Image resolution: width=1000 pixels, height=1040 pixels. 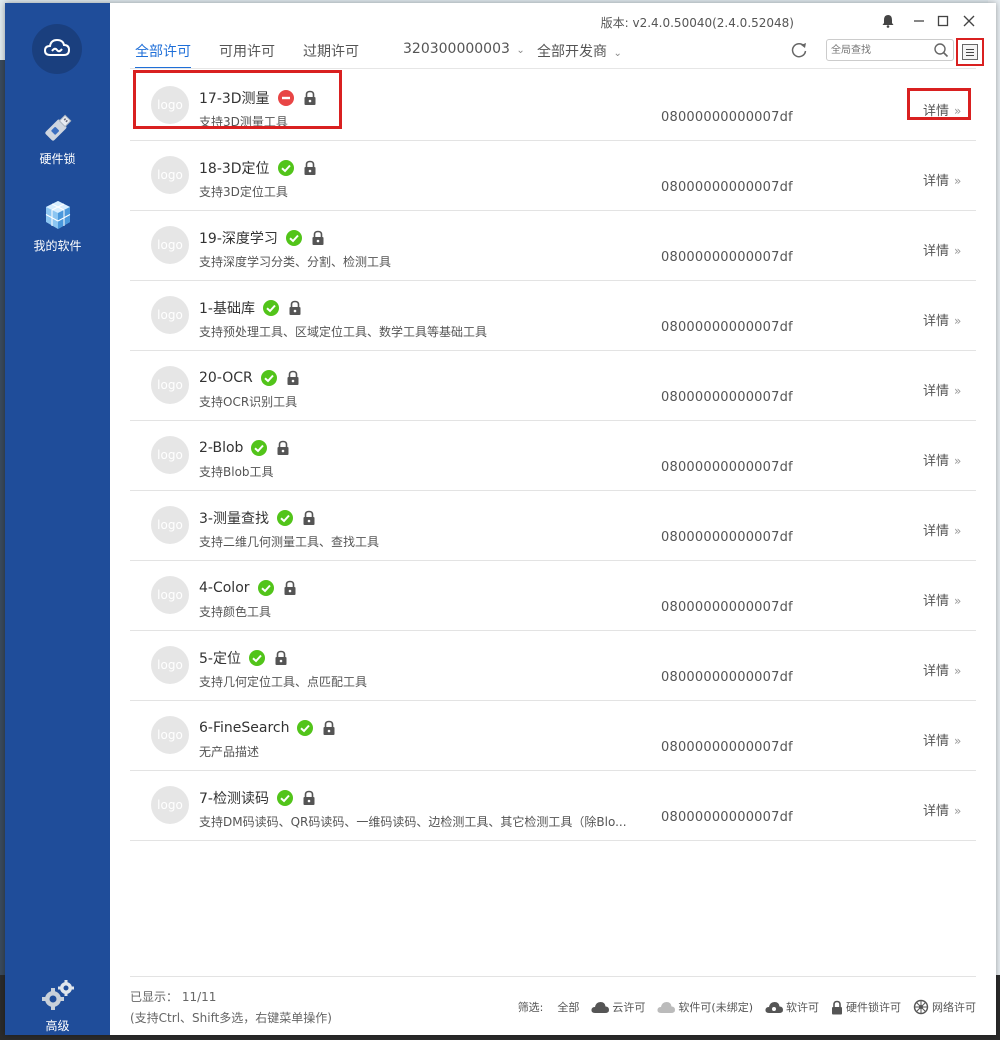 I want to click on cloud-icon, so click(x=600, y=1007).